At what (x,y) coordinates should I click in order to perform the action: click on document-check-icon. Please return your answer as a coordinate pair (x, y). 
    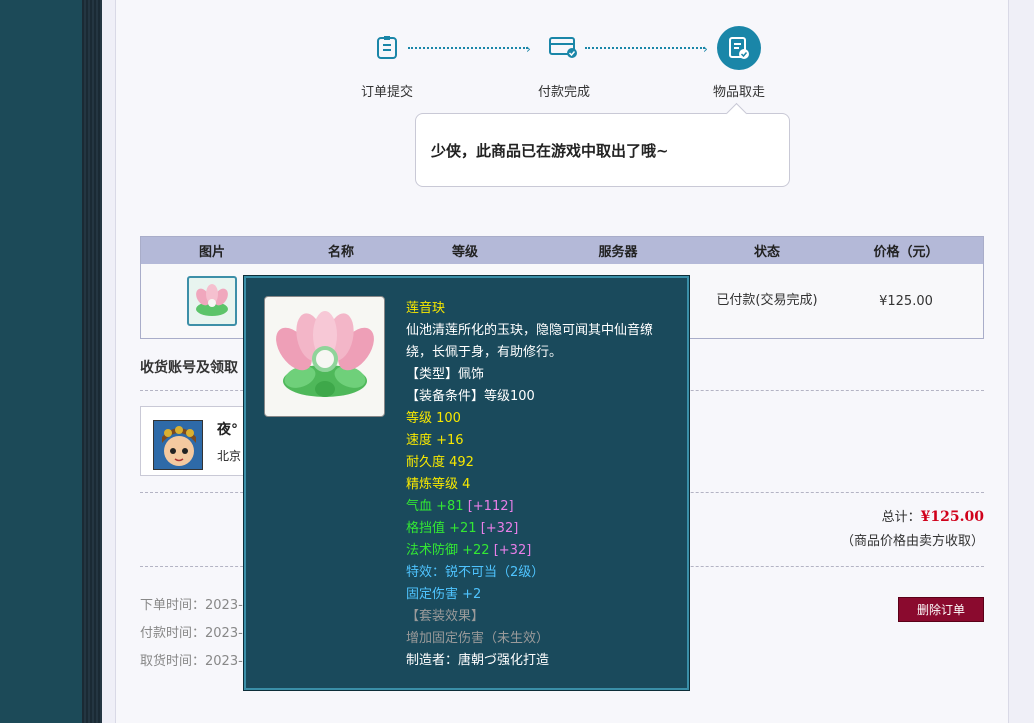
    Looking at the image, I should click on (739, 48).